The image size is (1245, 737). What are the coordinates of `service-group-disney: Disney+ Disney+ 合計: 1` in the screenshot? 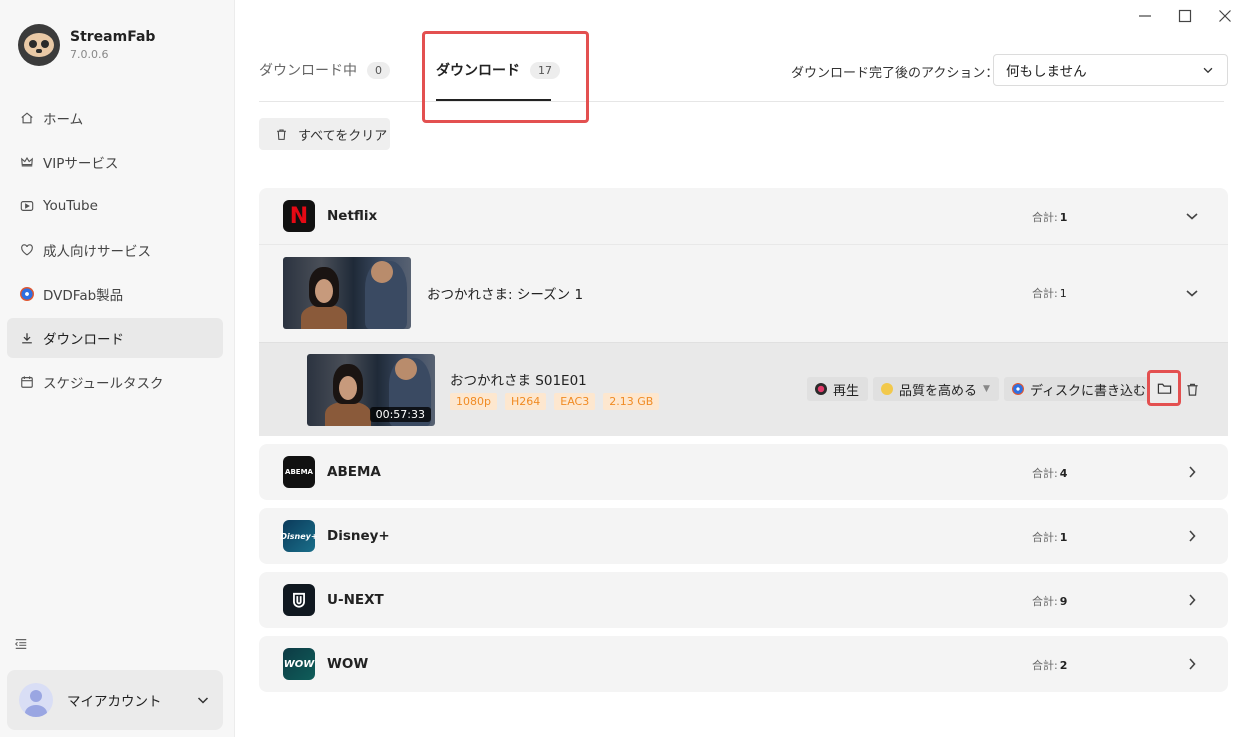 It's located at (743, 536).